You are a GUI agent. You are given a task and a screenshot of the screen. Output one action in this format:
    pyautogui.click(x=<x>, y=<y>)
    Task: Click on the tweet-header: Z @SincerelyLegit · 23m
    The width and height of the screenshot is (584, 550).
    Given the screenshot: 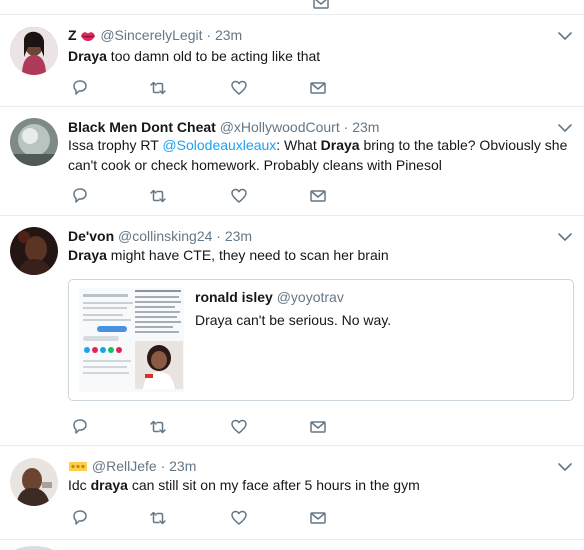 What is the action you would take?
    pyautogui.click(x=155, y=35)
    